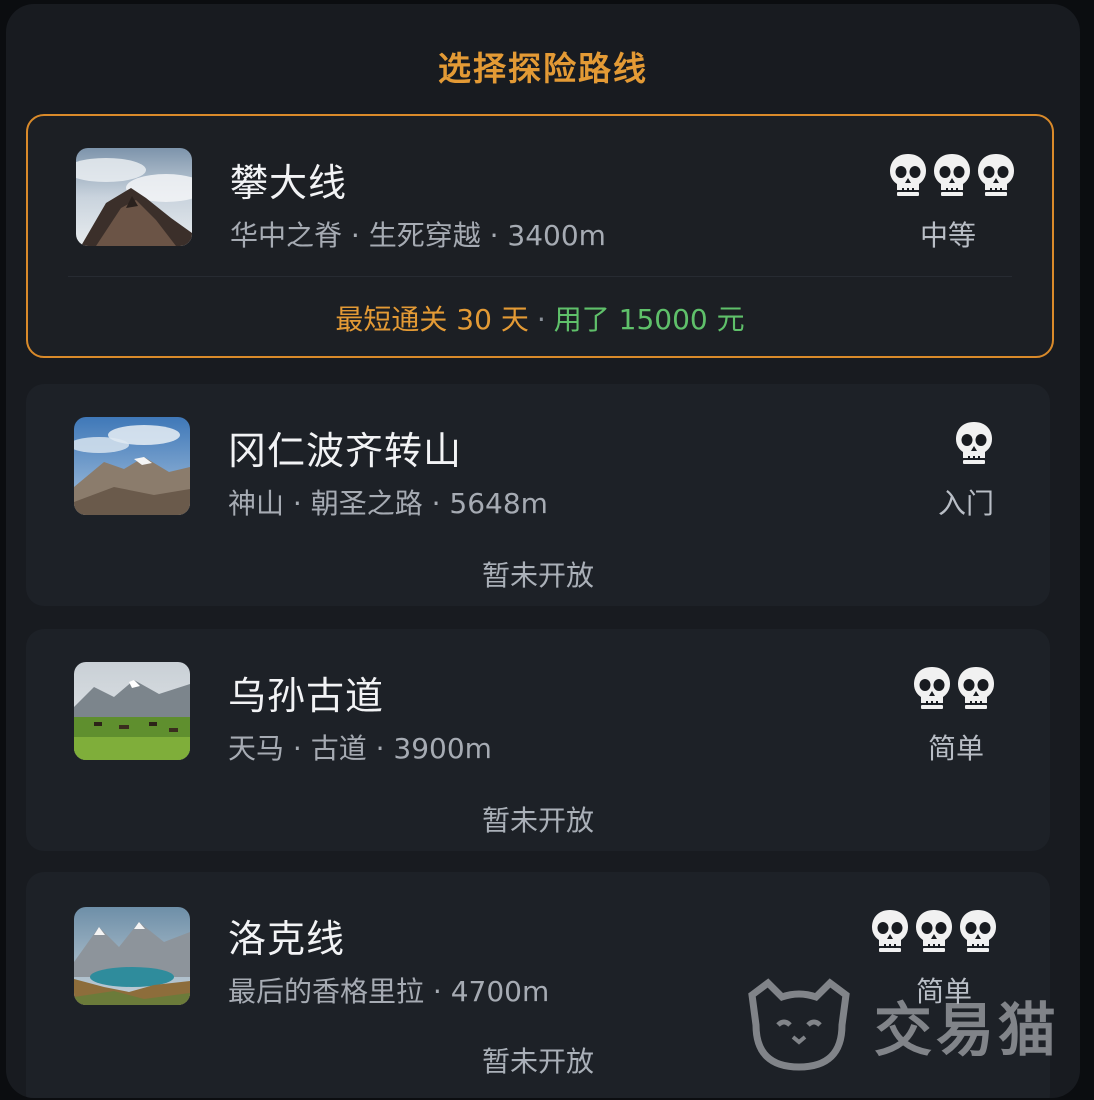  I want to click on cat-logo-icon, so click(799, 1025).